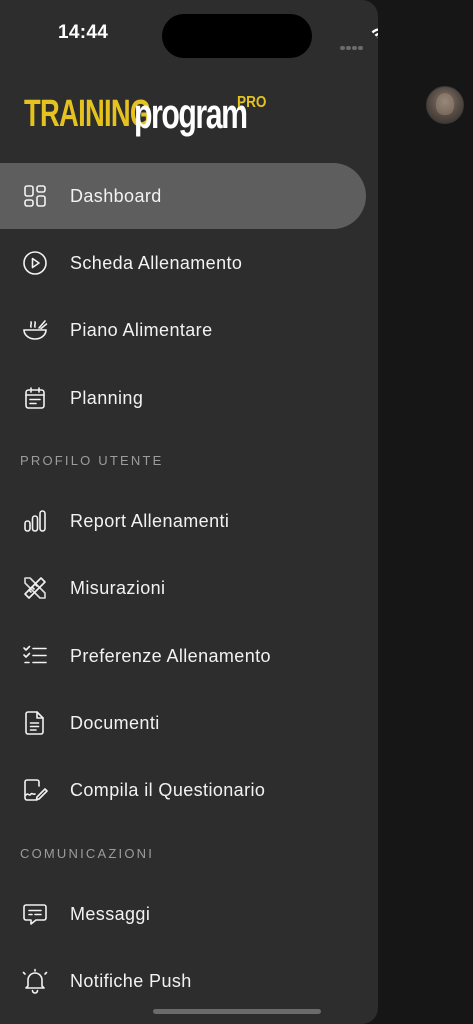  I want to click on menu-item-compila-questionario: Compila il Questionario, so click(183, 790).